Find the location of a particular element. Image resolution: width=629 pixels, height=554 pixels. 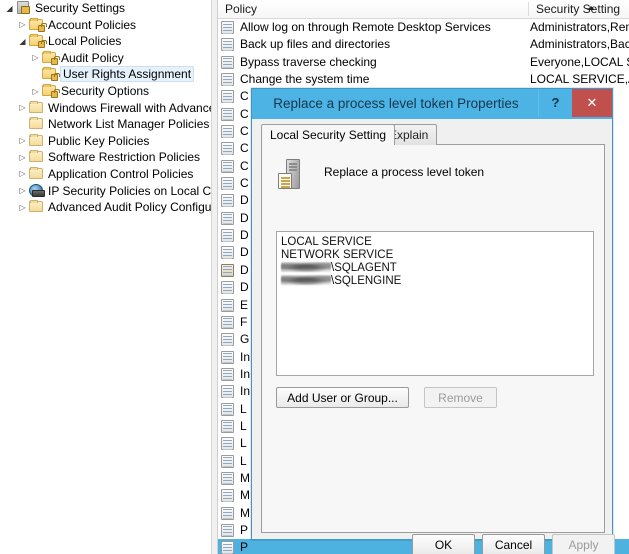

tree-item-label: Windows Firewall with Advanced Secu is located at coordinates (132, 107).